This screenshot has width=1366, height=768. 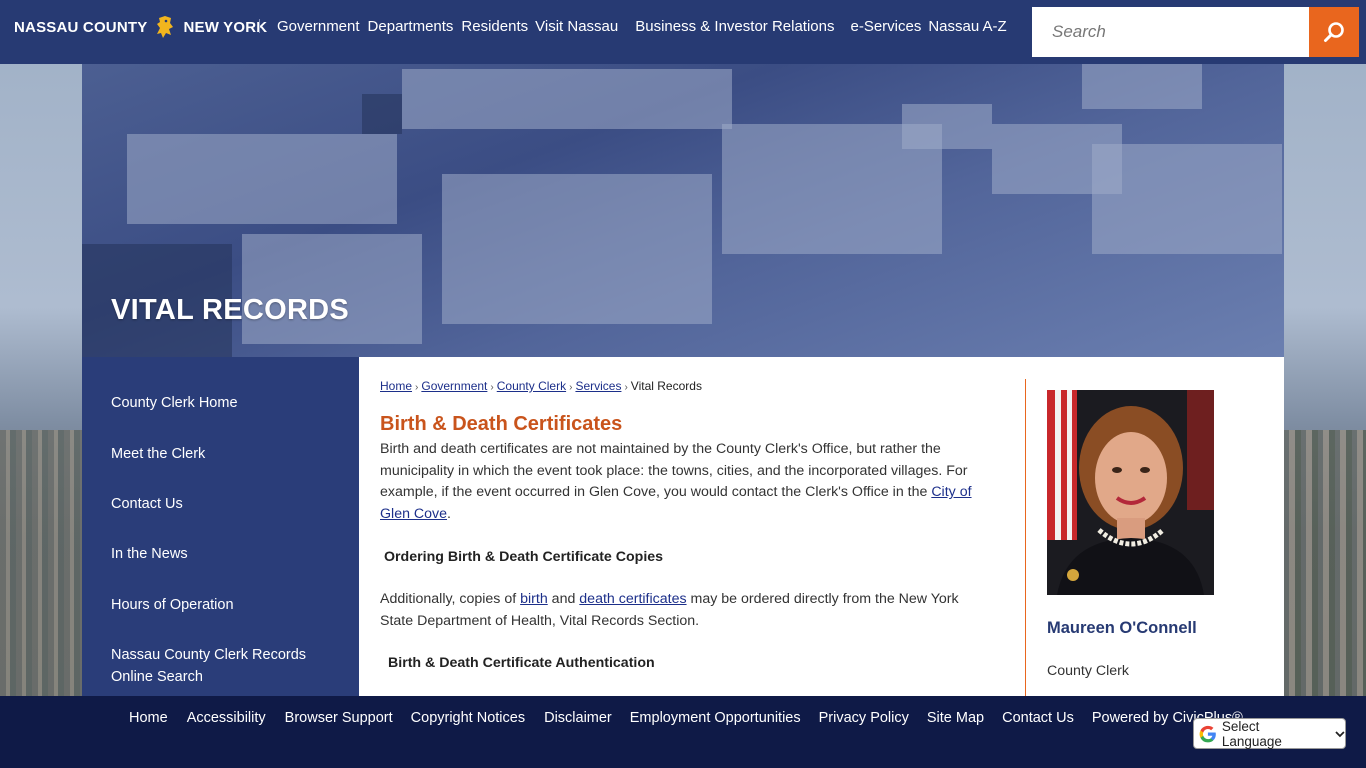 What do you see at coordinates (632, 599) in the screenshot?
I see `death-certificates-link: death certificates` at bounding box center [632, 599].